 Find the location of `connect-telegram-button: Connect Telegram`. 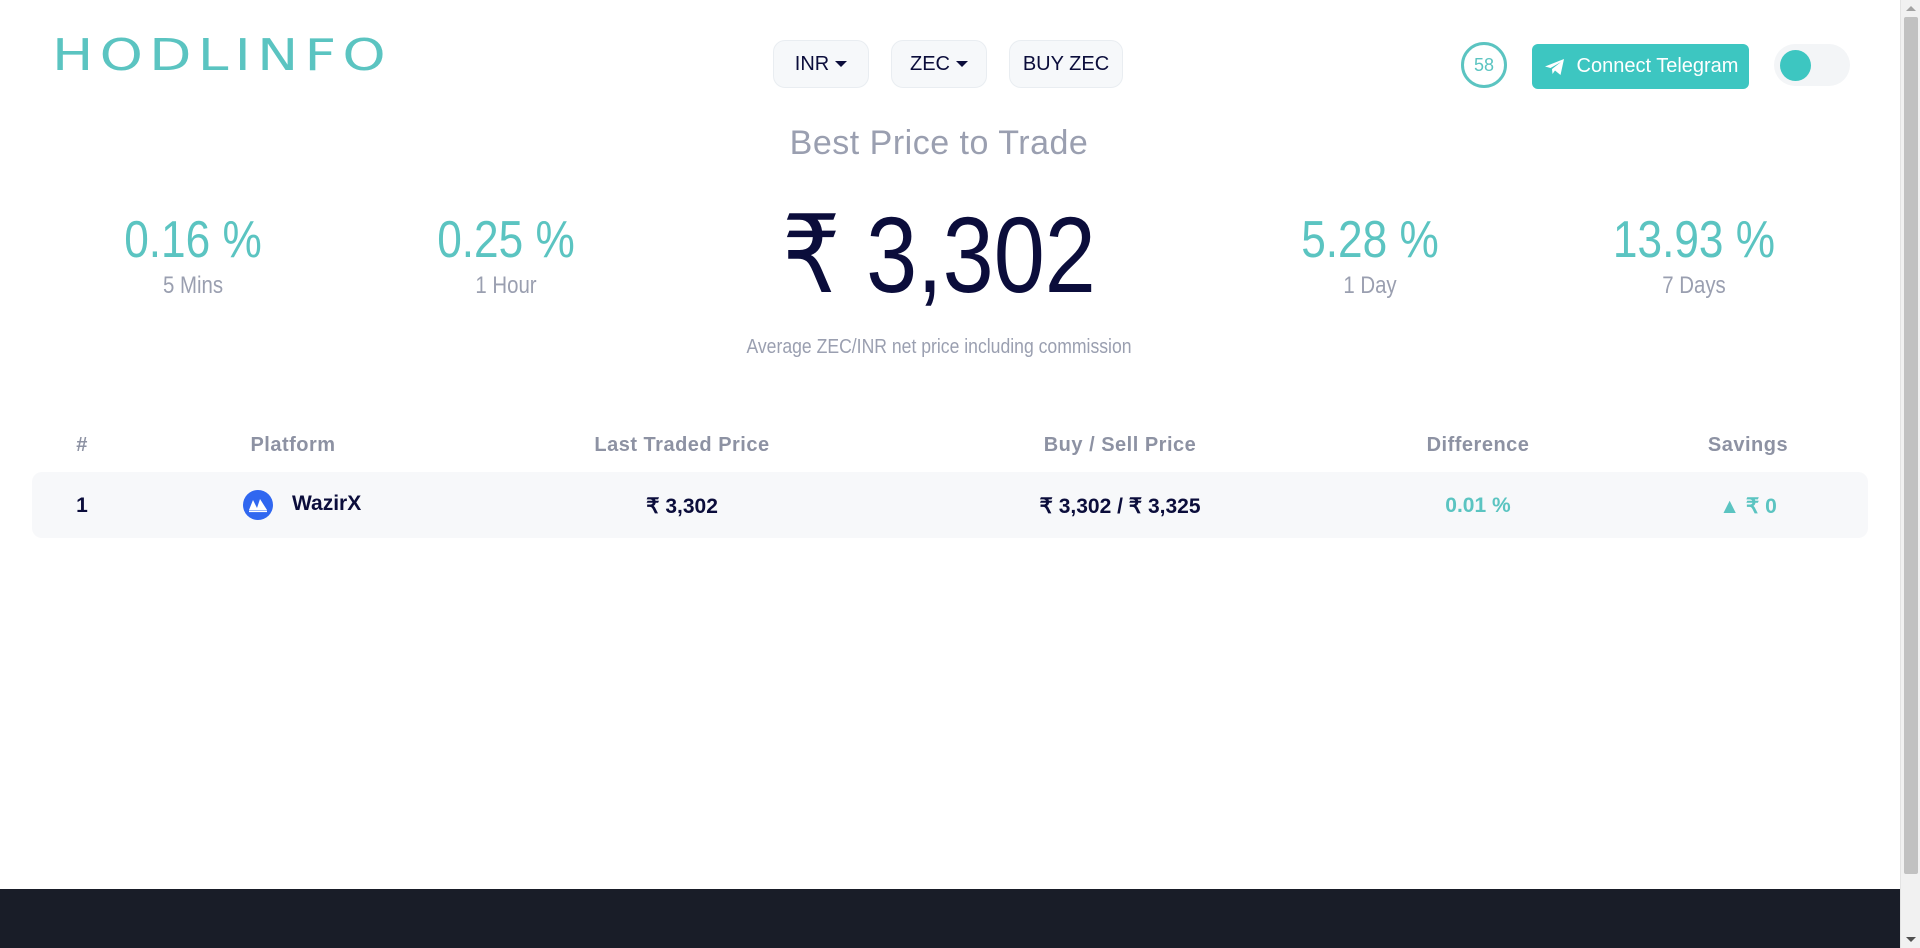

connect-telegram-button: Connect Telegram is located at coordinates (1640, 66).